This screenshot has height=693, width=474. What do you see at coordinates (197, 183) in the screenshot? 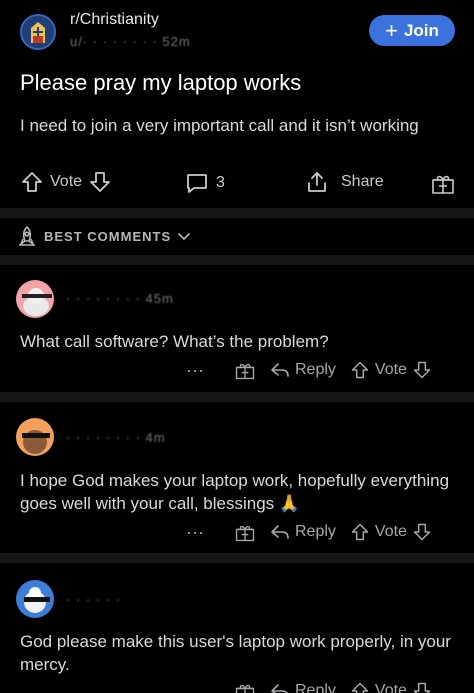
I see `comment-icon` at bounding box center [197, 183].